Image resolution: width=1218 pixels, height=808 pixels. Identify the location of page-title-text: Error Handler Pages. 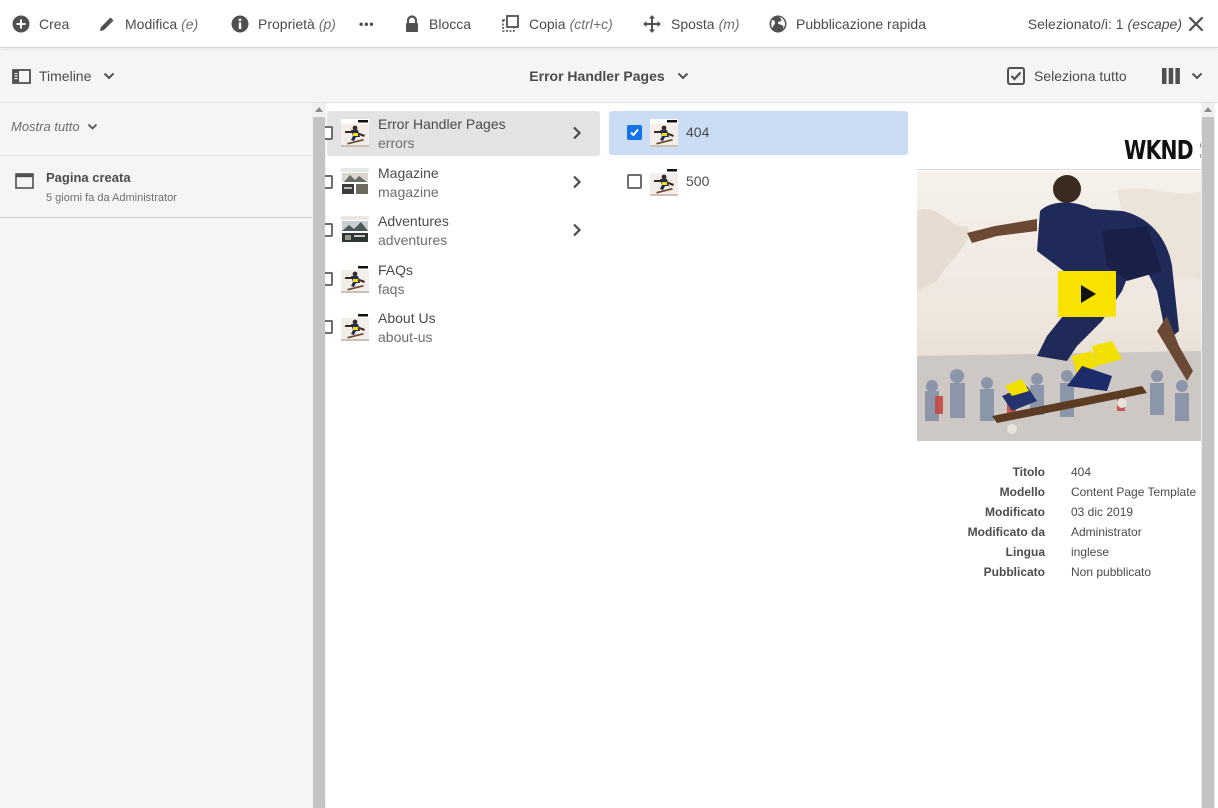
(597, 76).